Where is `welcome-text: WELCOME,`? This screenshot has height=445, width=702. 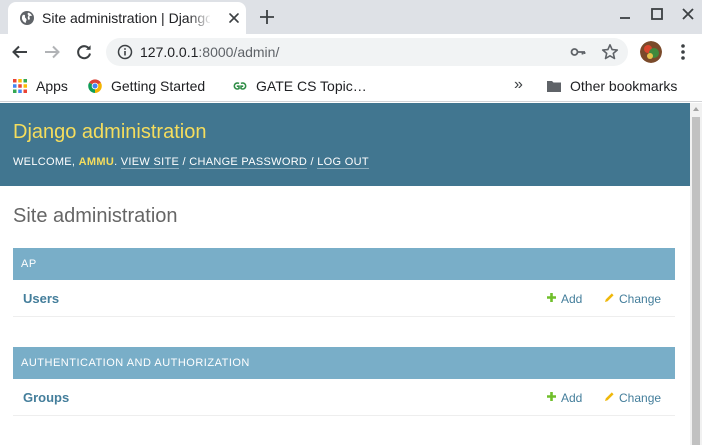 welcome-text: WELCOME, is located at coordinates (44, 162).